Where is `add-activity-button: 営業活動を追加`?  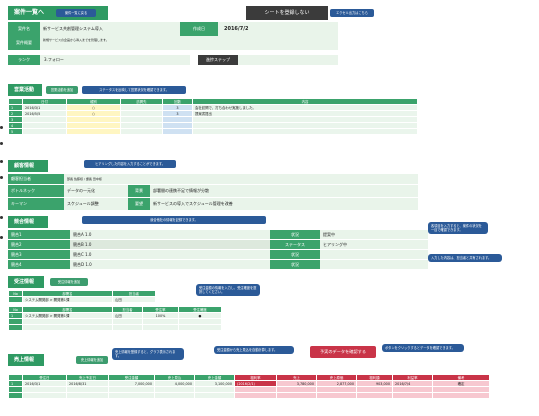
add-activity-button: 営業活動を追加 is located at coordinates (62, 90).